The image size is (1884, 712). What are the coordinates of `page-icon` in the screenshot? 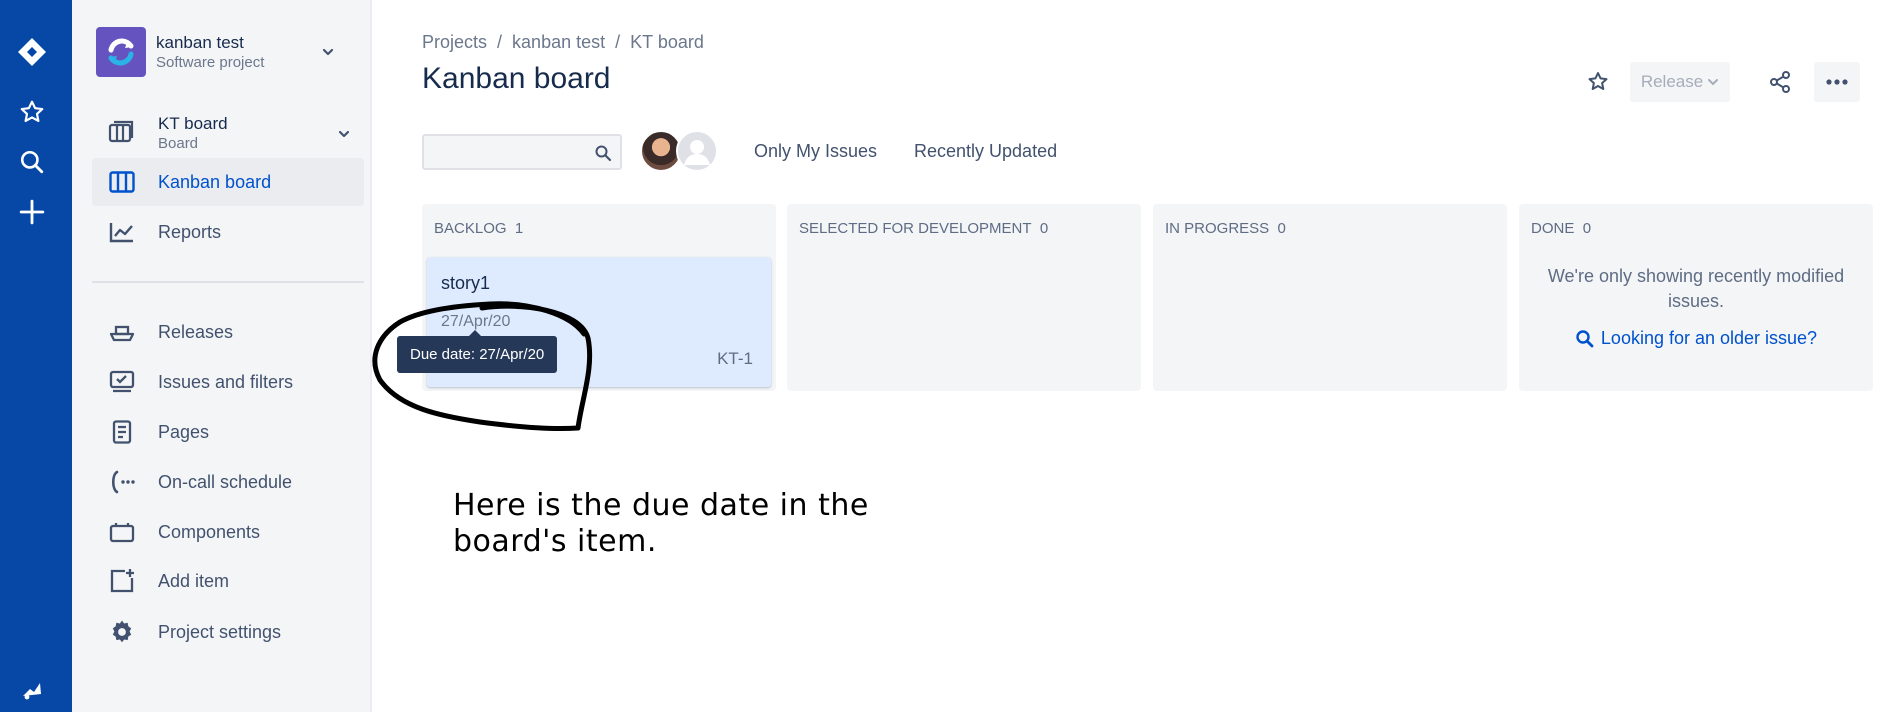 It's located at (122, 432).